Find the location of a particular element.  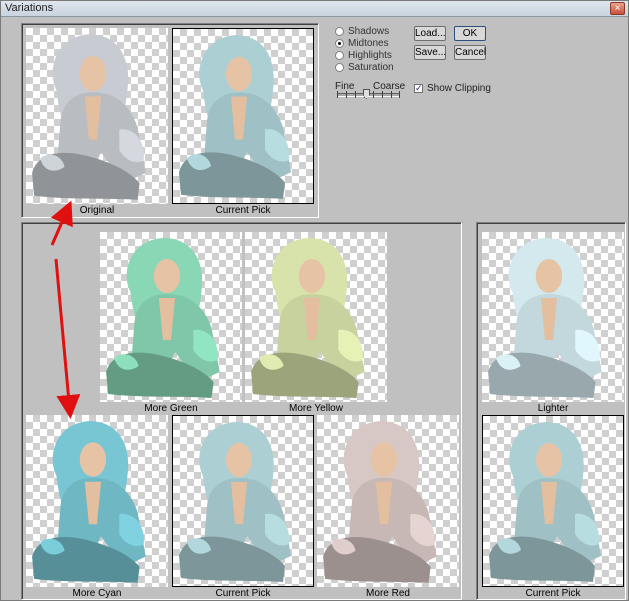

checkbox-box: ✓ is located at coordinates (418, 88).